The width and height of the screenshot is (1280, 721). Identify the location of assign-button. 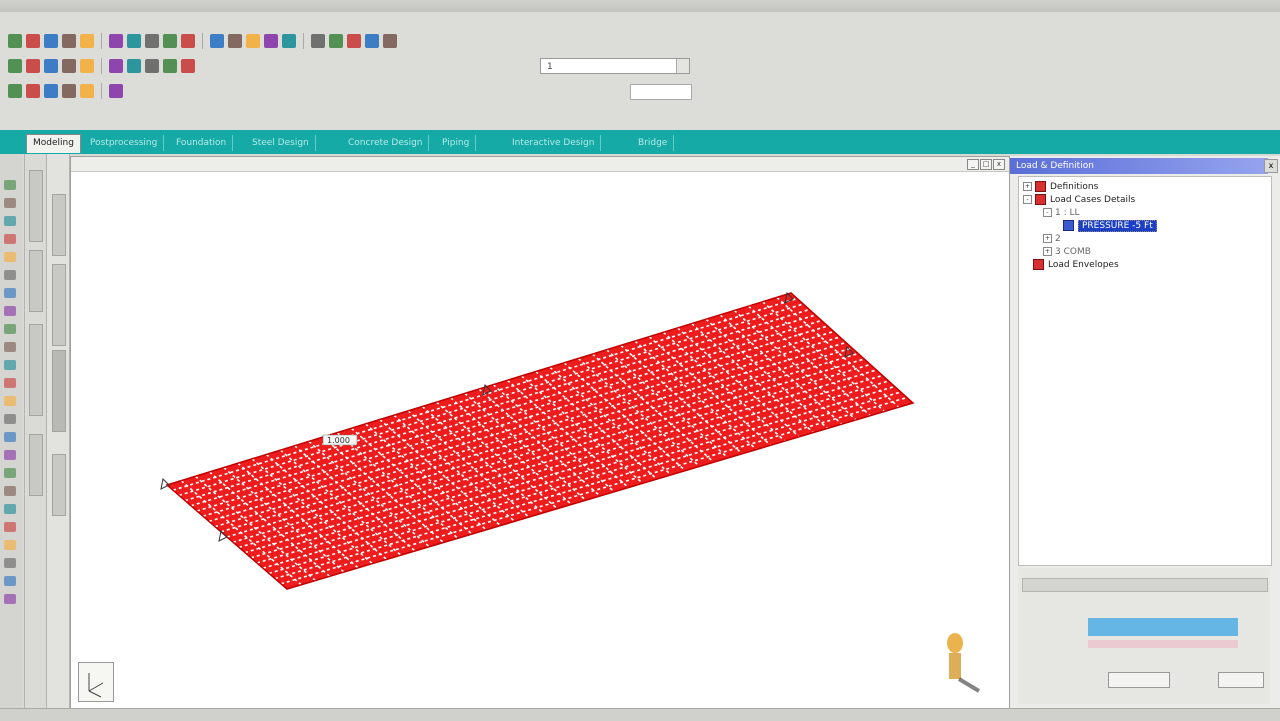
(1139, 680).